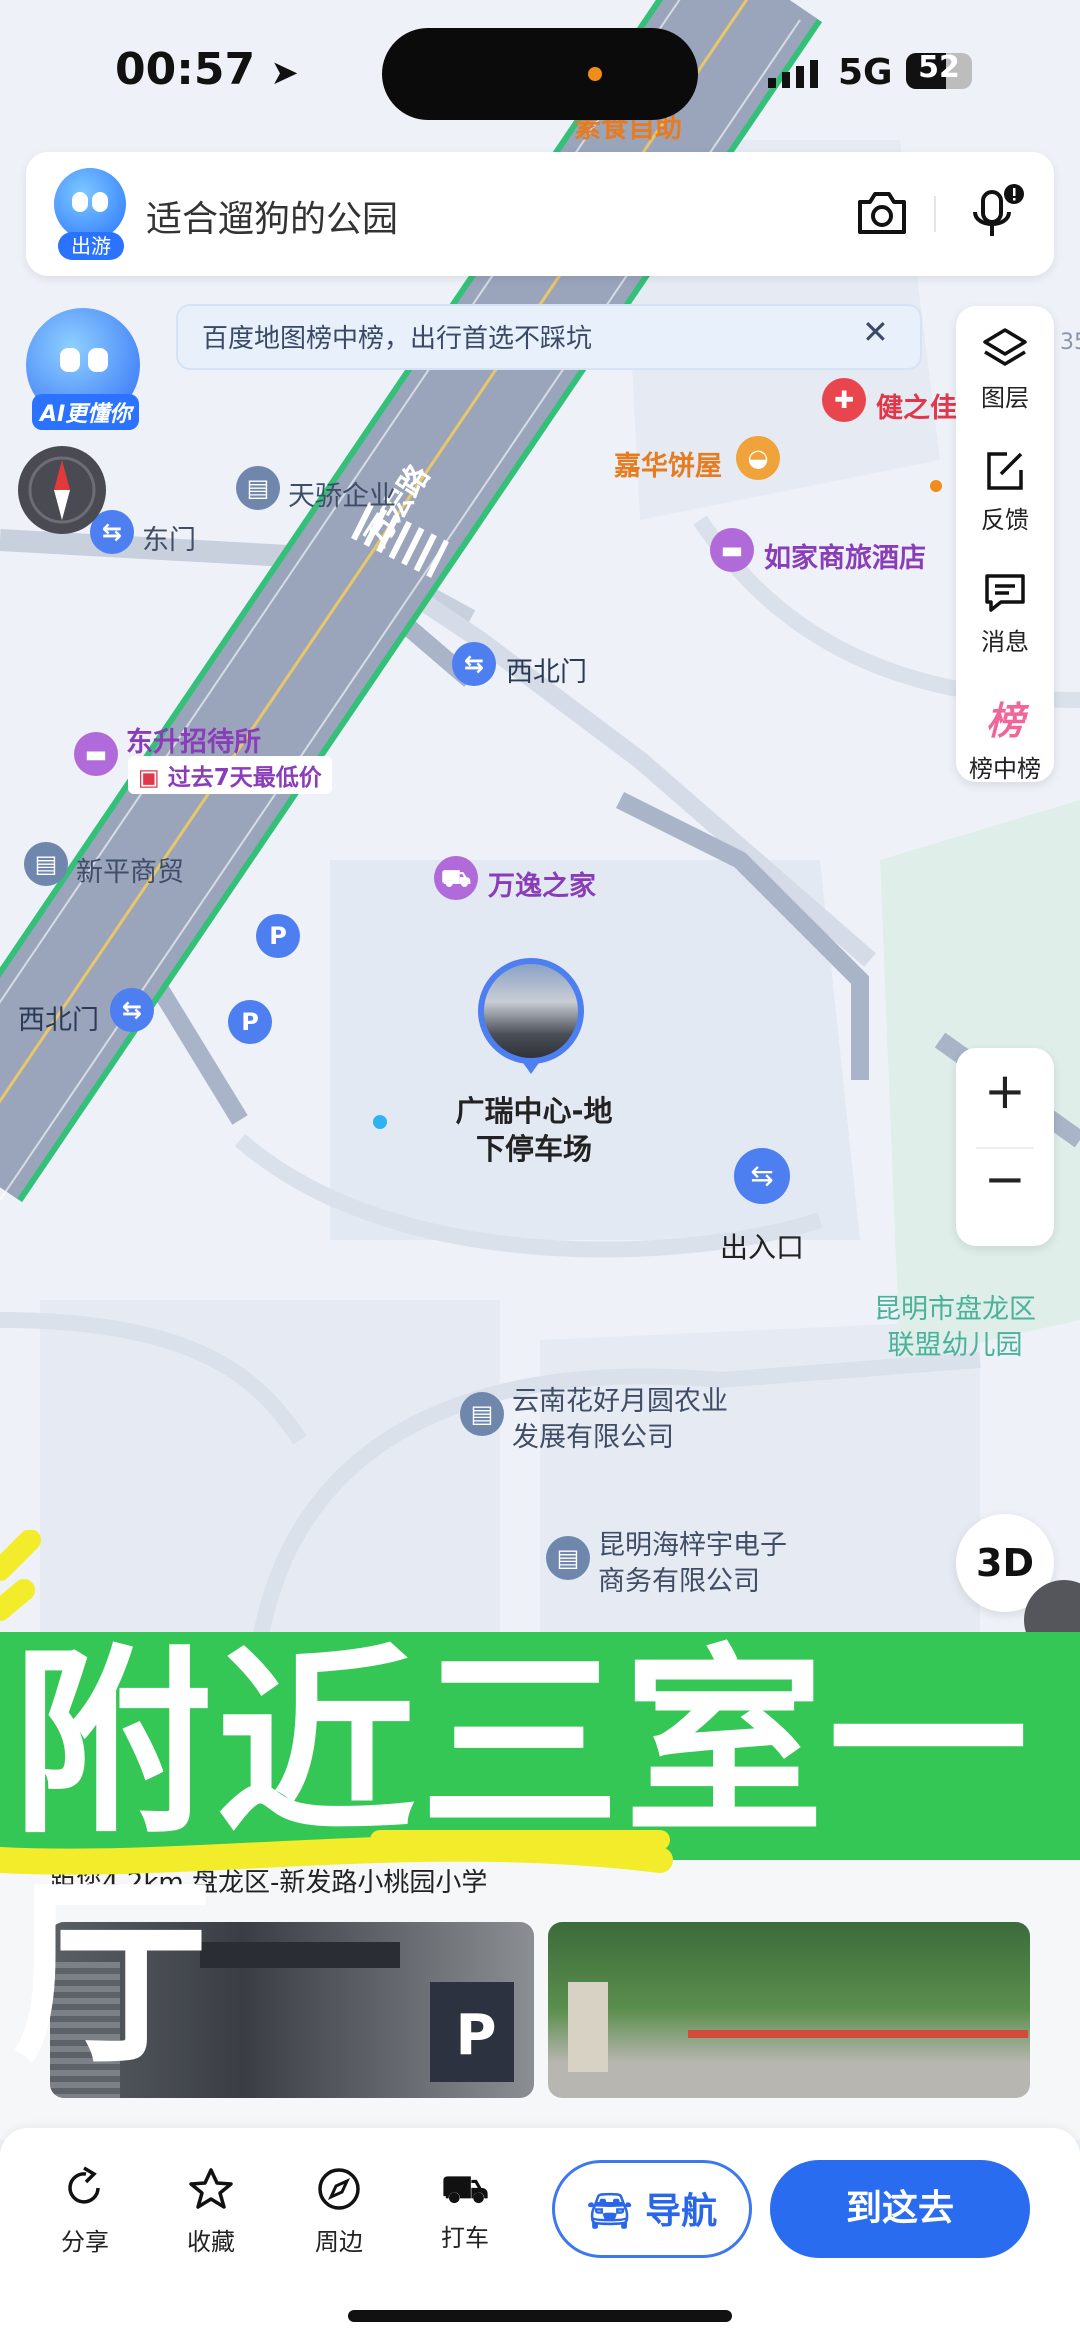 The width and height of the screenshot is (1080, 2341). What do you see at coordinates (169, 537) in the screenshot?
I see `poi-dongmen: 东门` at bounding box center [169, 537].